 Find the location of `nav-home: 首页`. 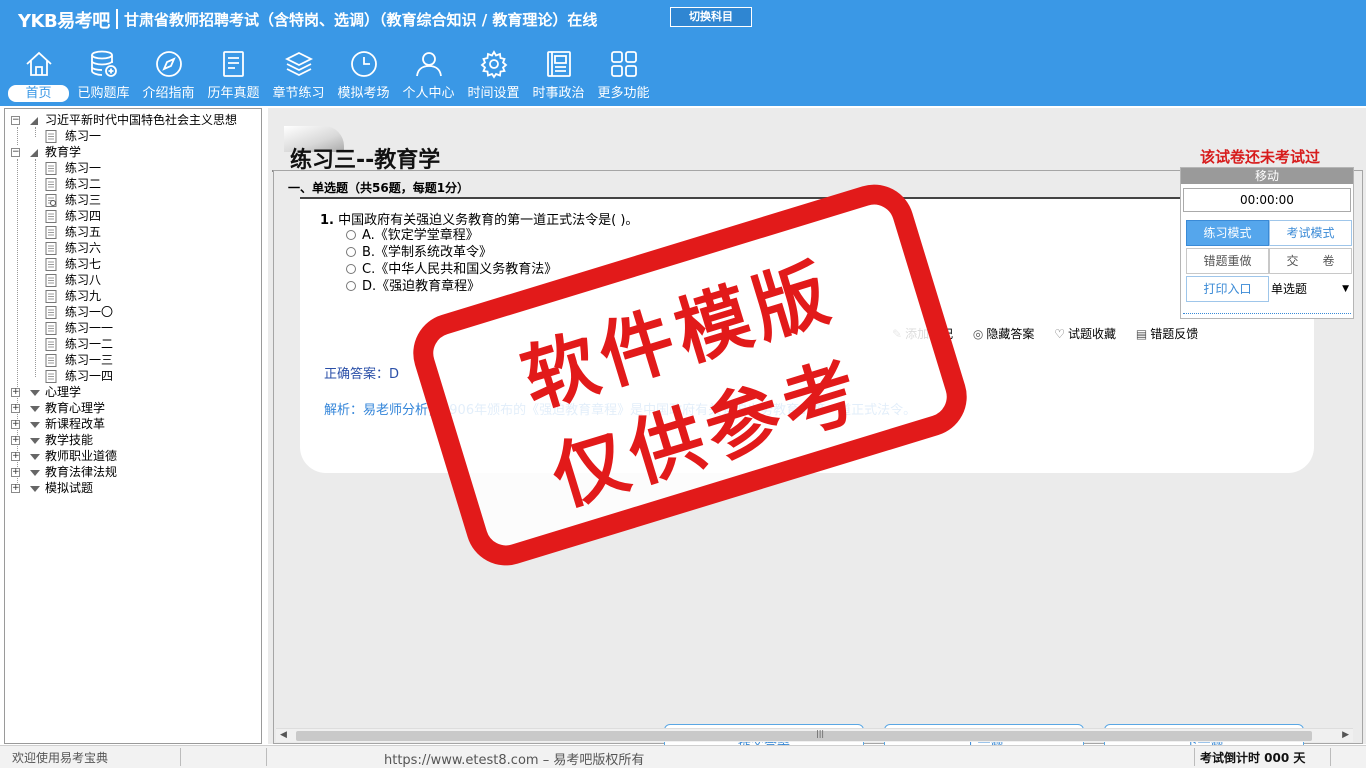

nav-home: 首页 is located at coordinates (38, 75).